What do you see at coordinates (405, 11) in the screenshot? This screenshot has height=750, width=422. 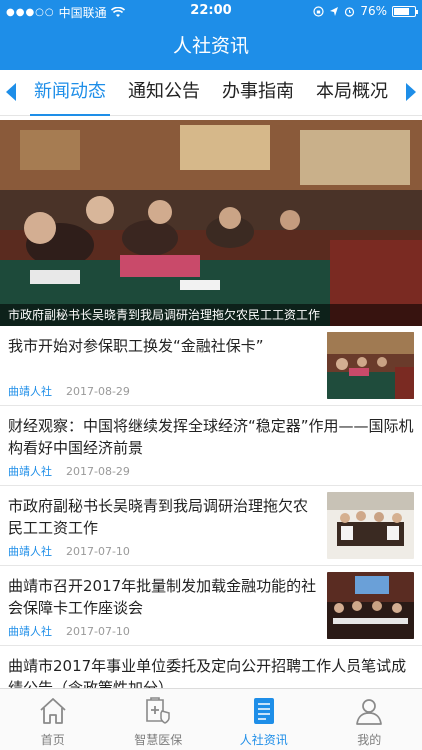 I see `battery-icon` at bounding box center [405, 11].